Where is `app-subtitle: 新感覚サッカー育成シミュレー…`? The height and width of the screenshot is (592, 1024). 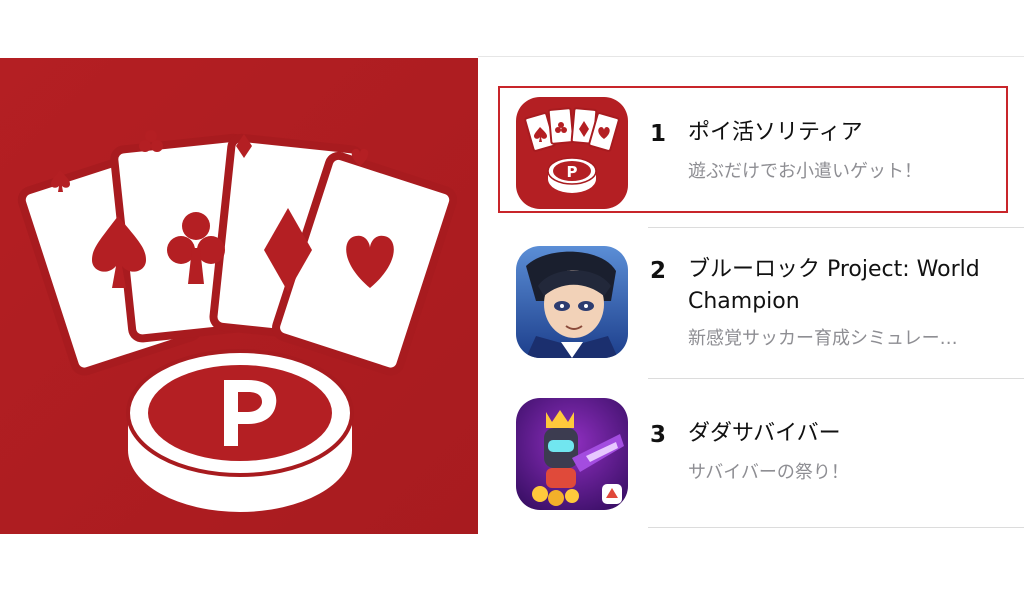 app-subtitle: 新感覚サッカー育成シミュレー… is located at coordinates (823, 338).